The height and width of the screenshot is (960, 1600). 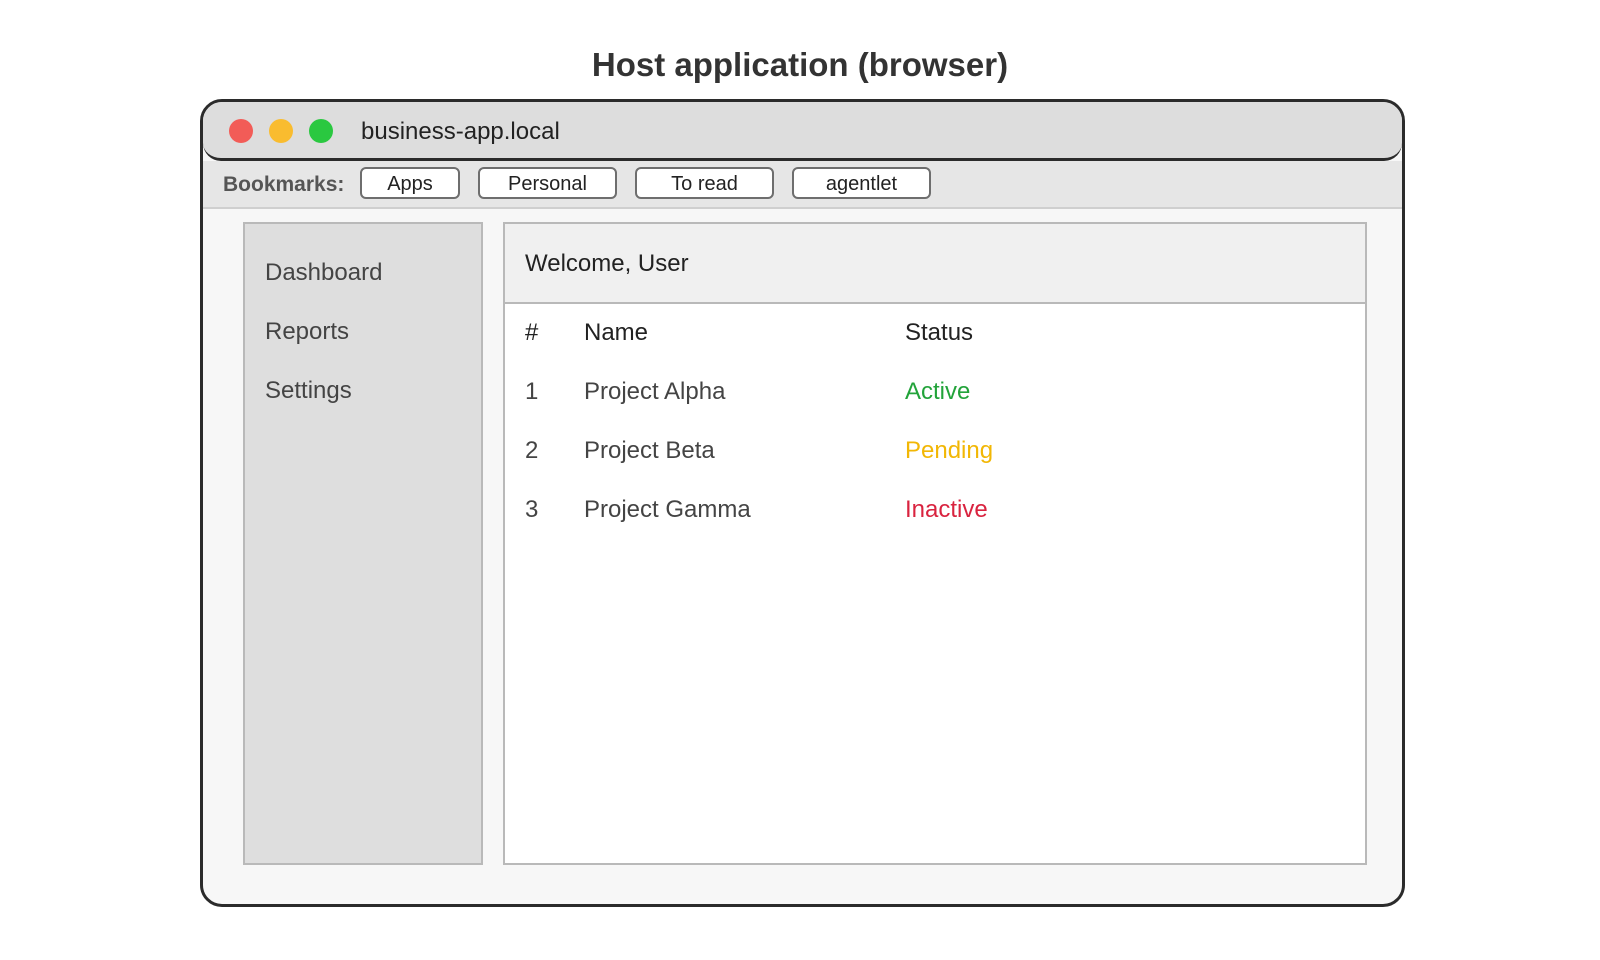 What do you see at coordinates (935, 264) in the screenshot?
I see `main-header: Welcome, User` at bounding box center [935, 264].